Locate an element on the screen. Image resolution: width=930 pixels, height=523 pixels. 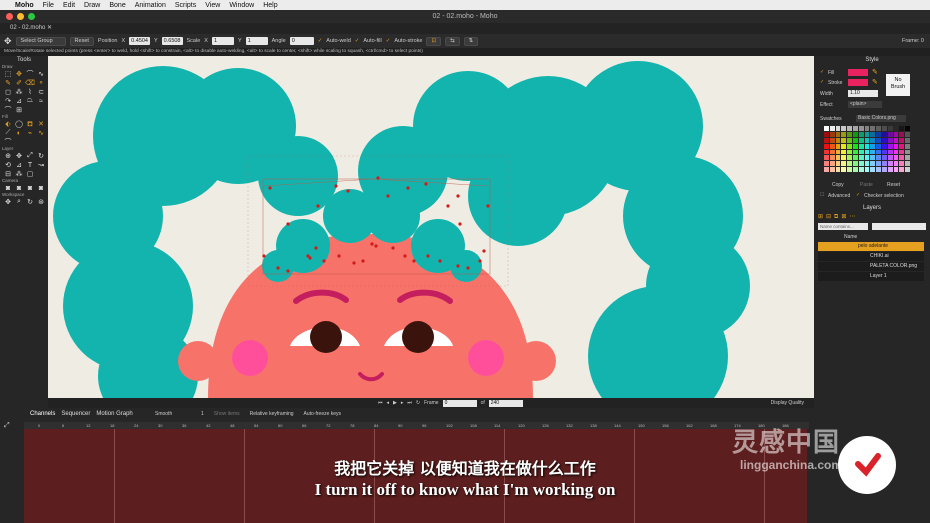
switch-layer-icon: ⊟ is located at coordinates (8, 174).